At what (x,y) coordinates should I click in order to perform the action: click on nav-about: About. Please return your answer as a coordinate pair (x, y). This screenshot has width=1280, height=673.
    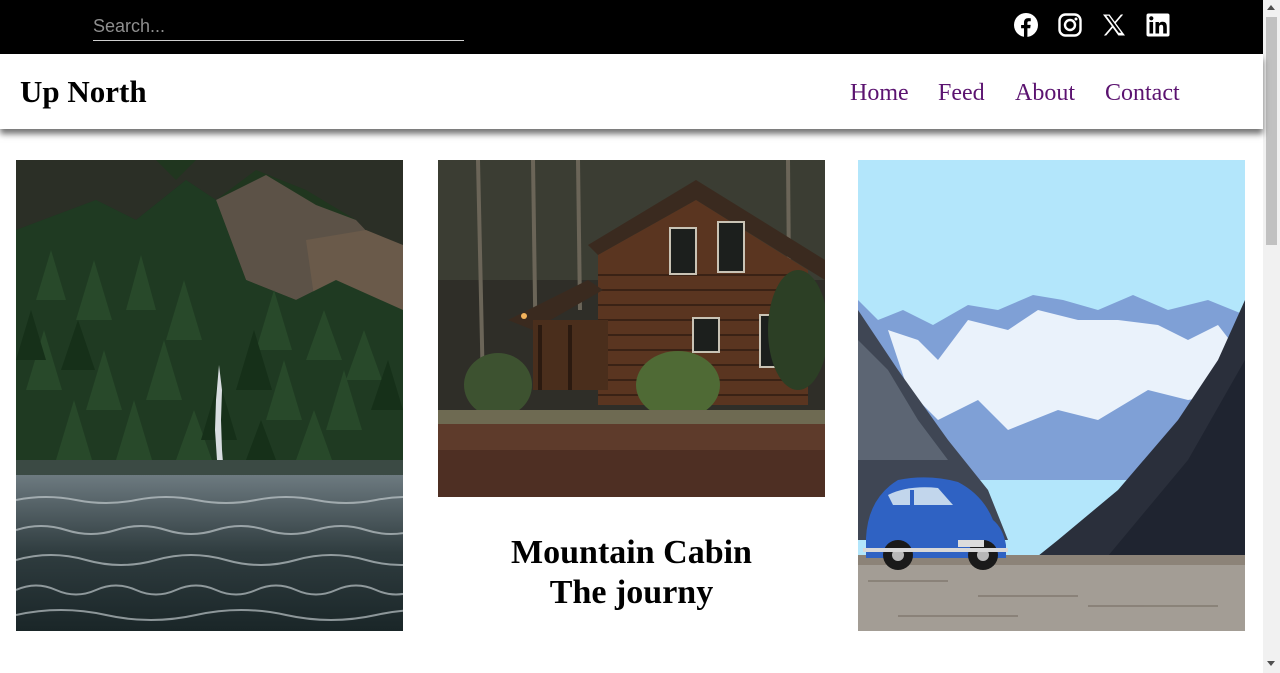
    Looking at the image, I should click on (1045, 93).